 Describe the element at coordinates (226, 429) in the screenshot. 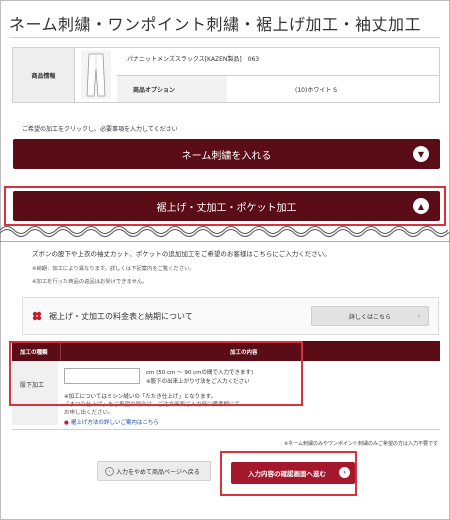

I see `section-divider` at that location.